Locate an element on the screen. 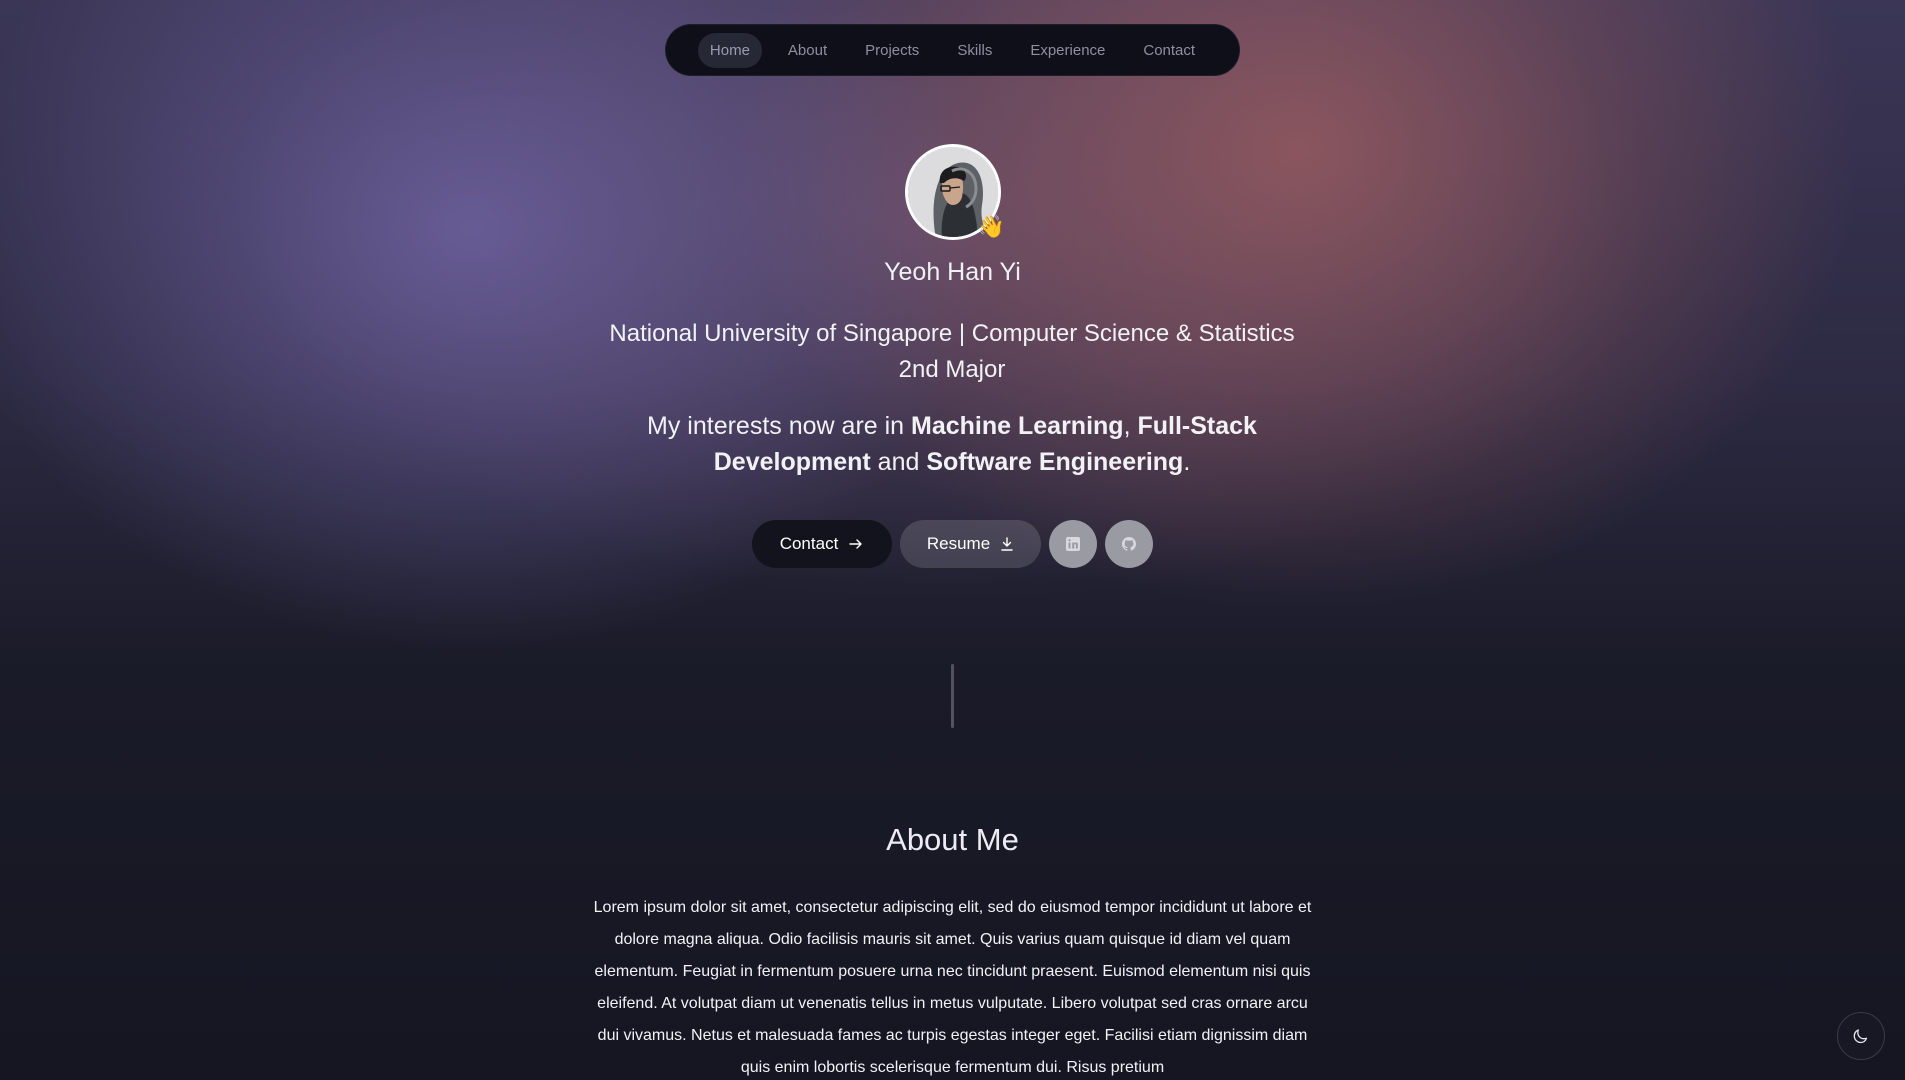 This screenshot has height=1080, width=1905. avatar-container: 👋 is located at coordinates (955, 192).